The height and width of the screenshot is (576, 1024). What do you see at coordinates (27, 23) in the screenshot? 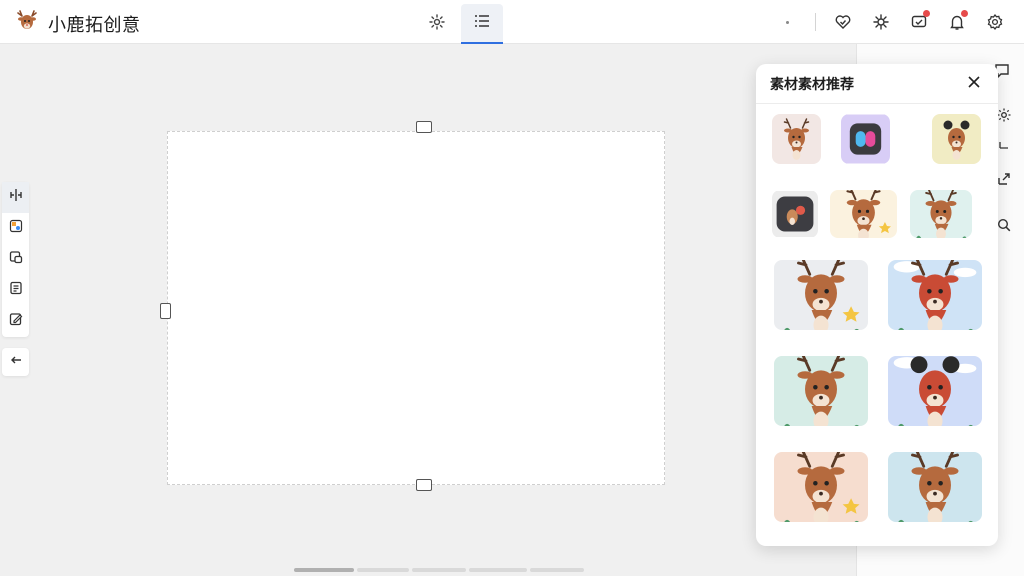
I see `deer-logo-icon` at bounding box center [27, 23].